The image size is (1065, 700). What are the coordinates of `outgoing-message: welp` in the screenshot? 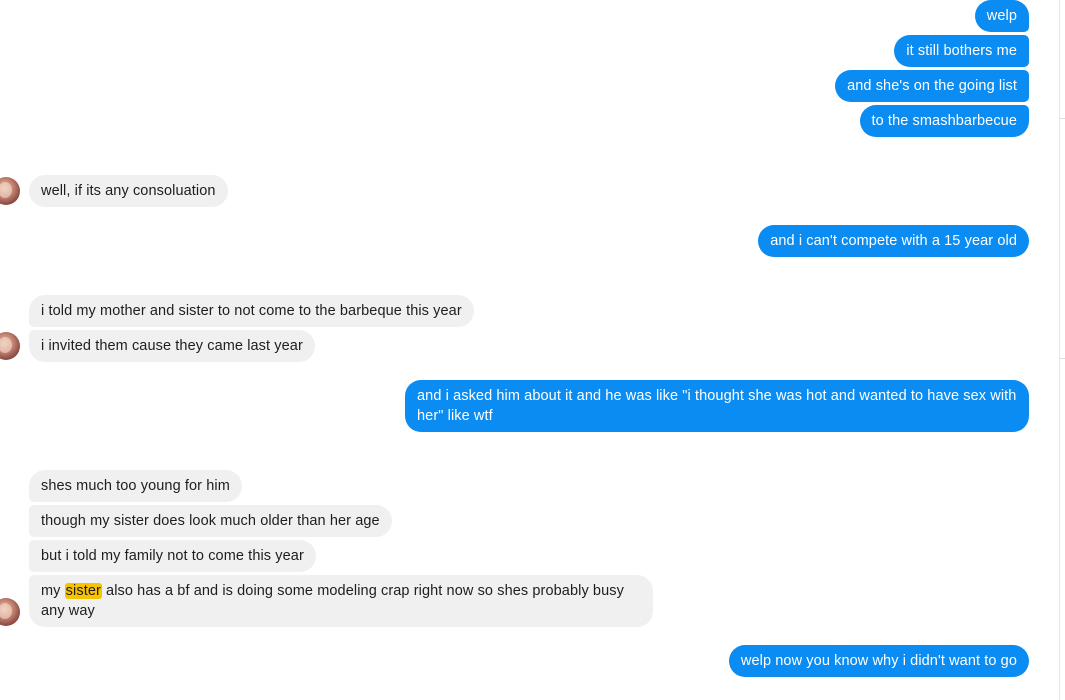 It's located at (1001, 16).